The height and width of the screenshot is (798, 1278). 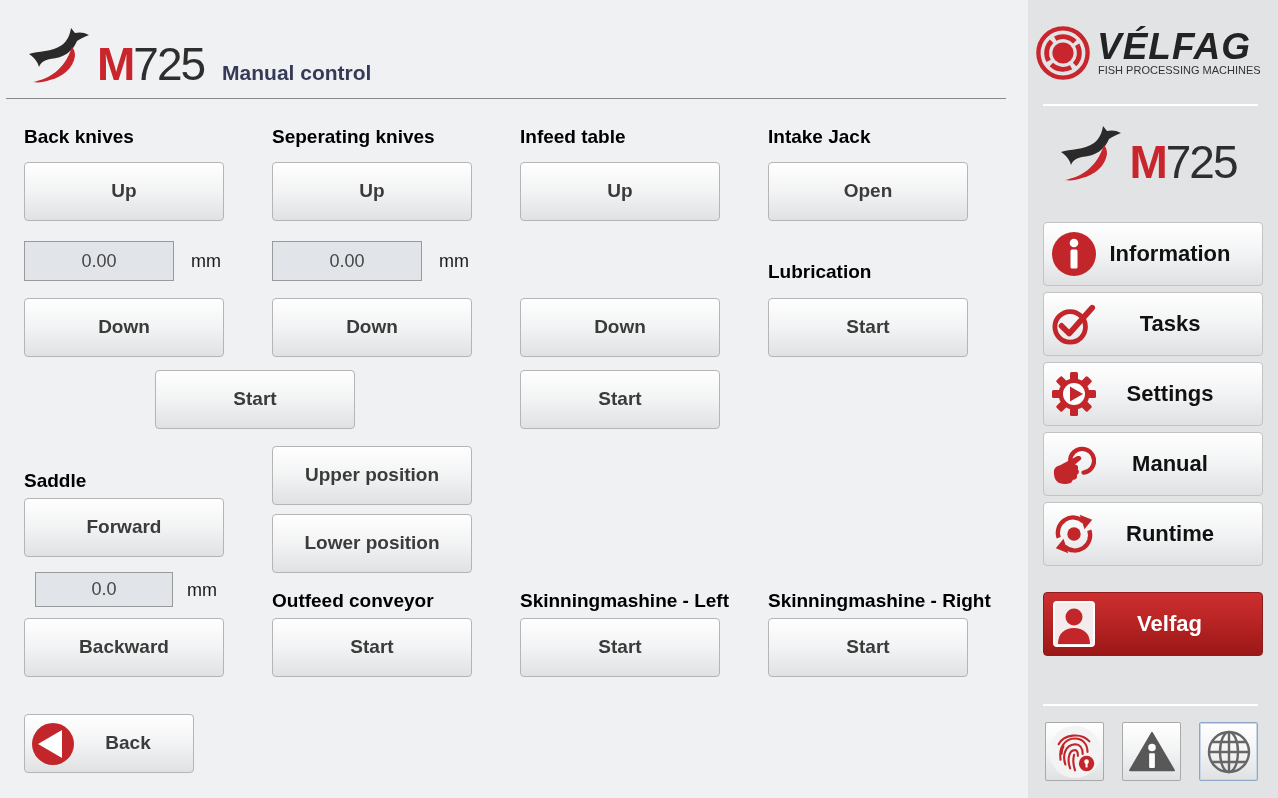 What do you see at coordinates (104, 589) in the screenshot?
I see `position-field: 0.0` at bounding box center [104, 589].